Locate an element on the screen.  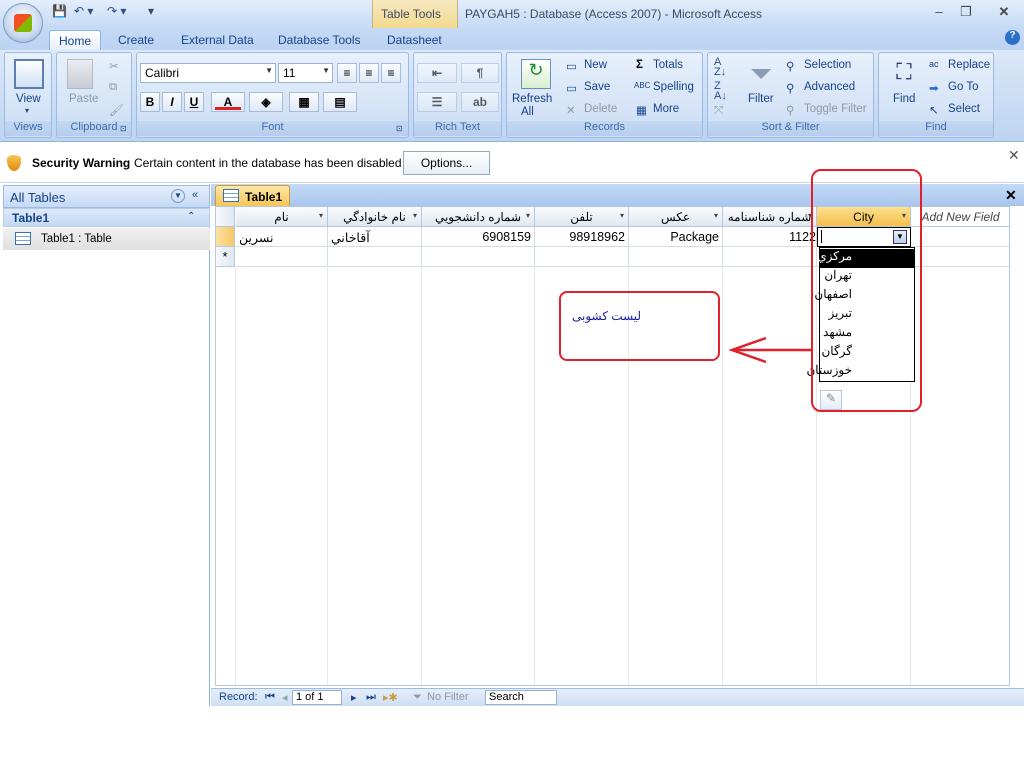
prev-record-icon: ◂ is located at coordinates (285, 697).